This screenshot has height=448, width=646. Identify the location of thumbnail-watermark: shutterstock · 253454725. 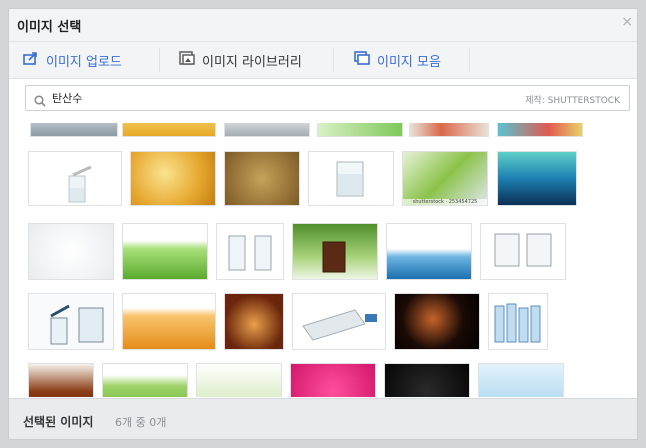
(445, 202).